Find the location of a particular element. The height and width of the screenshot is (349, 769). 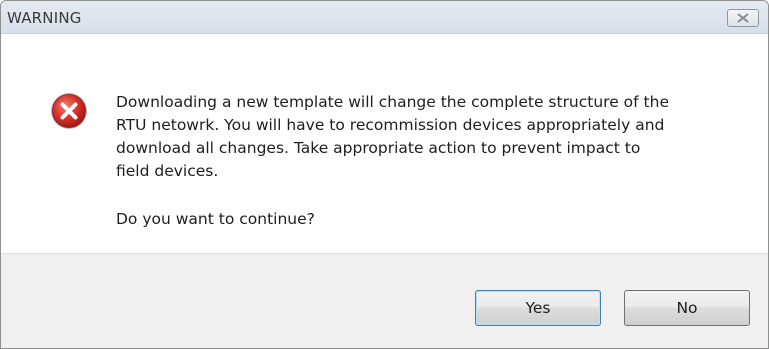

message-line: field devices. is located at coordinates (167, 171).